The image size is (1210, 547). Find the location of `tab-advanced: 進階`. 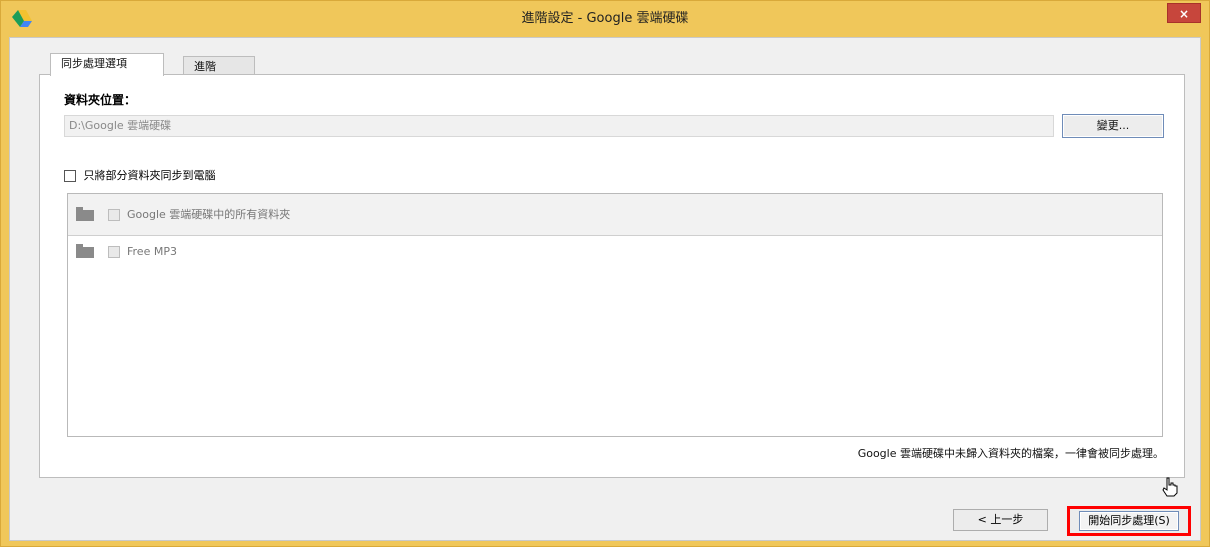

tab-advanced: 進階 is located at coordinates (219, 66).